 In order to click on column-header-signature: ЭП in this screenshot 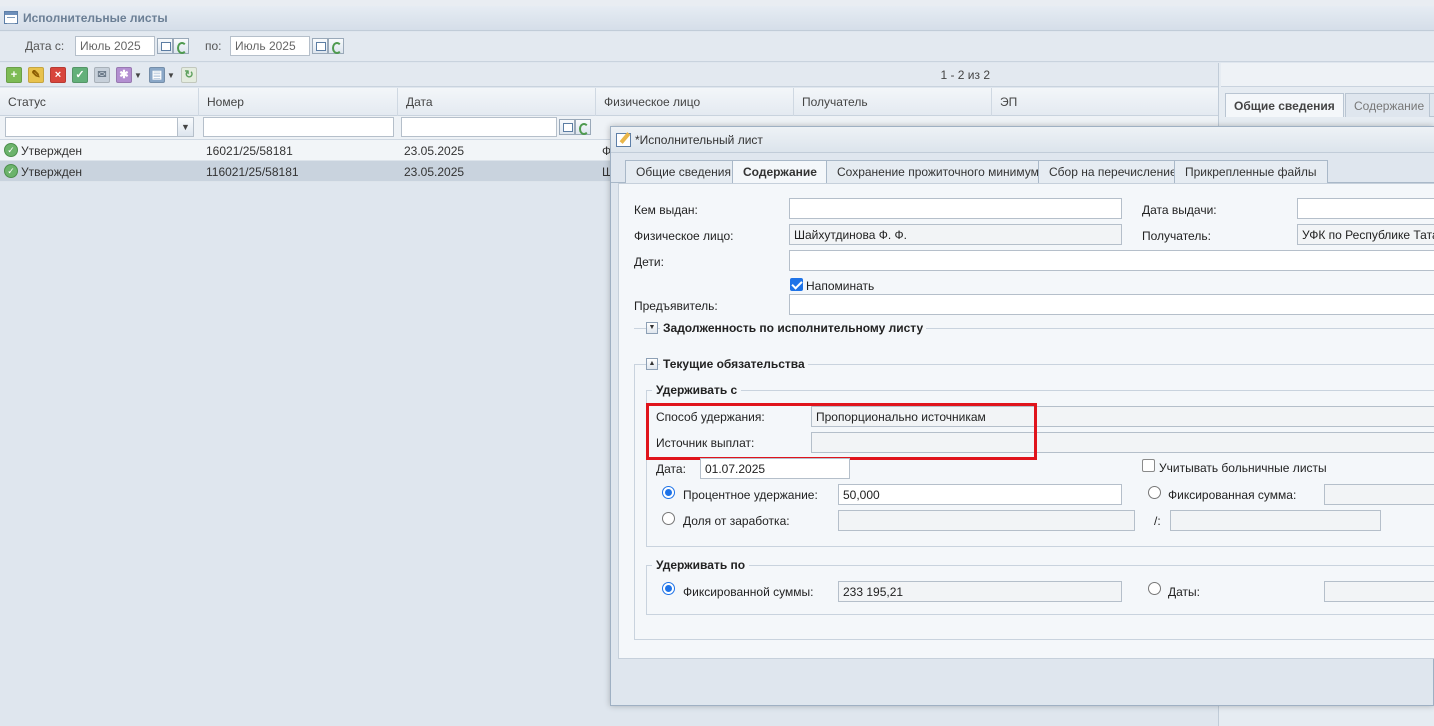, I will do `click(1105, 102)`.